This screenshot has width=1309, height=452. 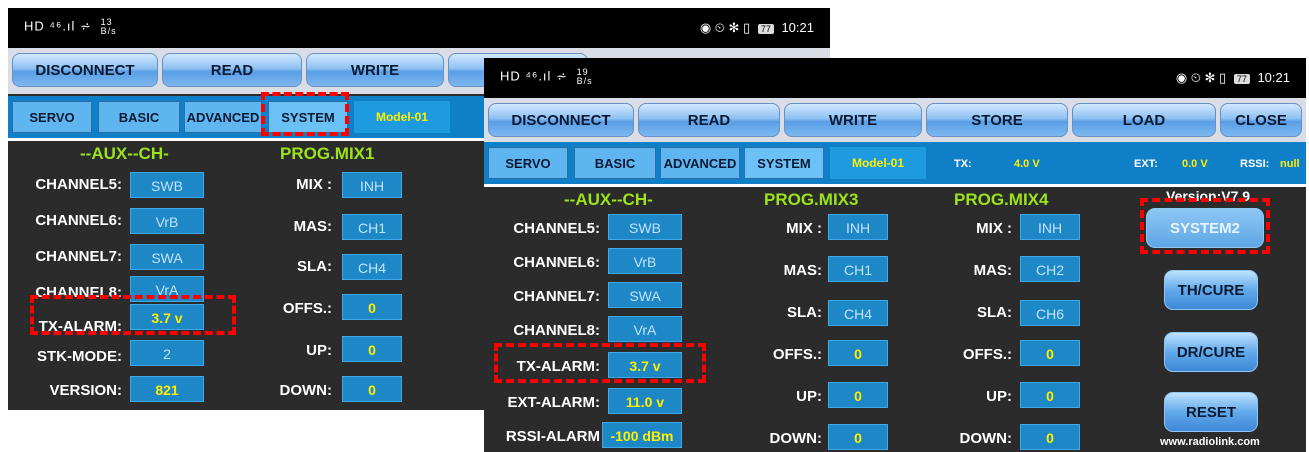 What do you see at coordinates (1290, 164) in the screenshot?
I see `rssi-value: null` at bounding box center [1290, 164].